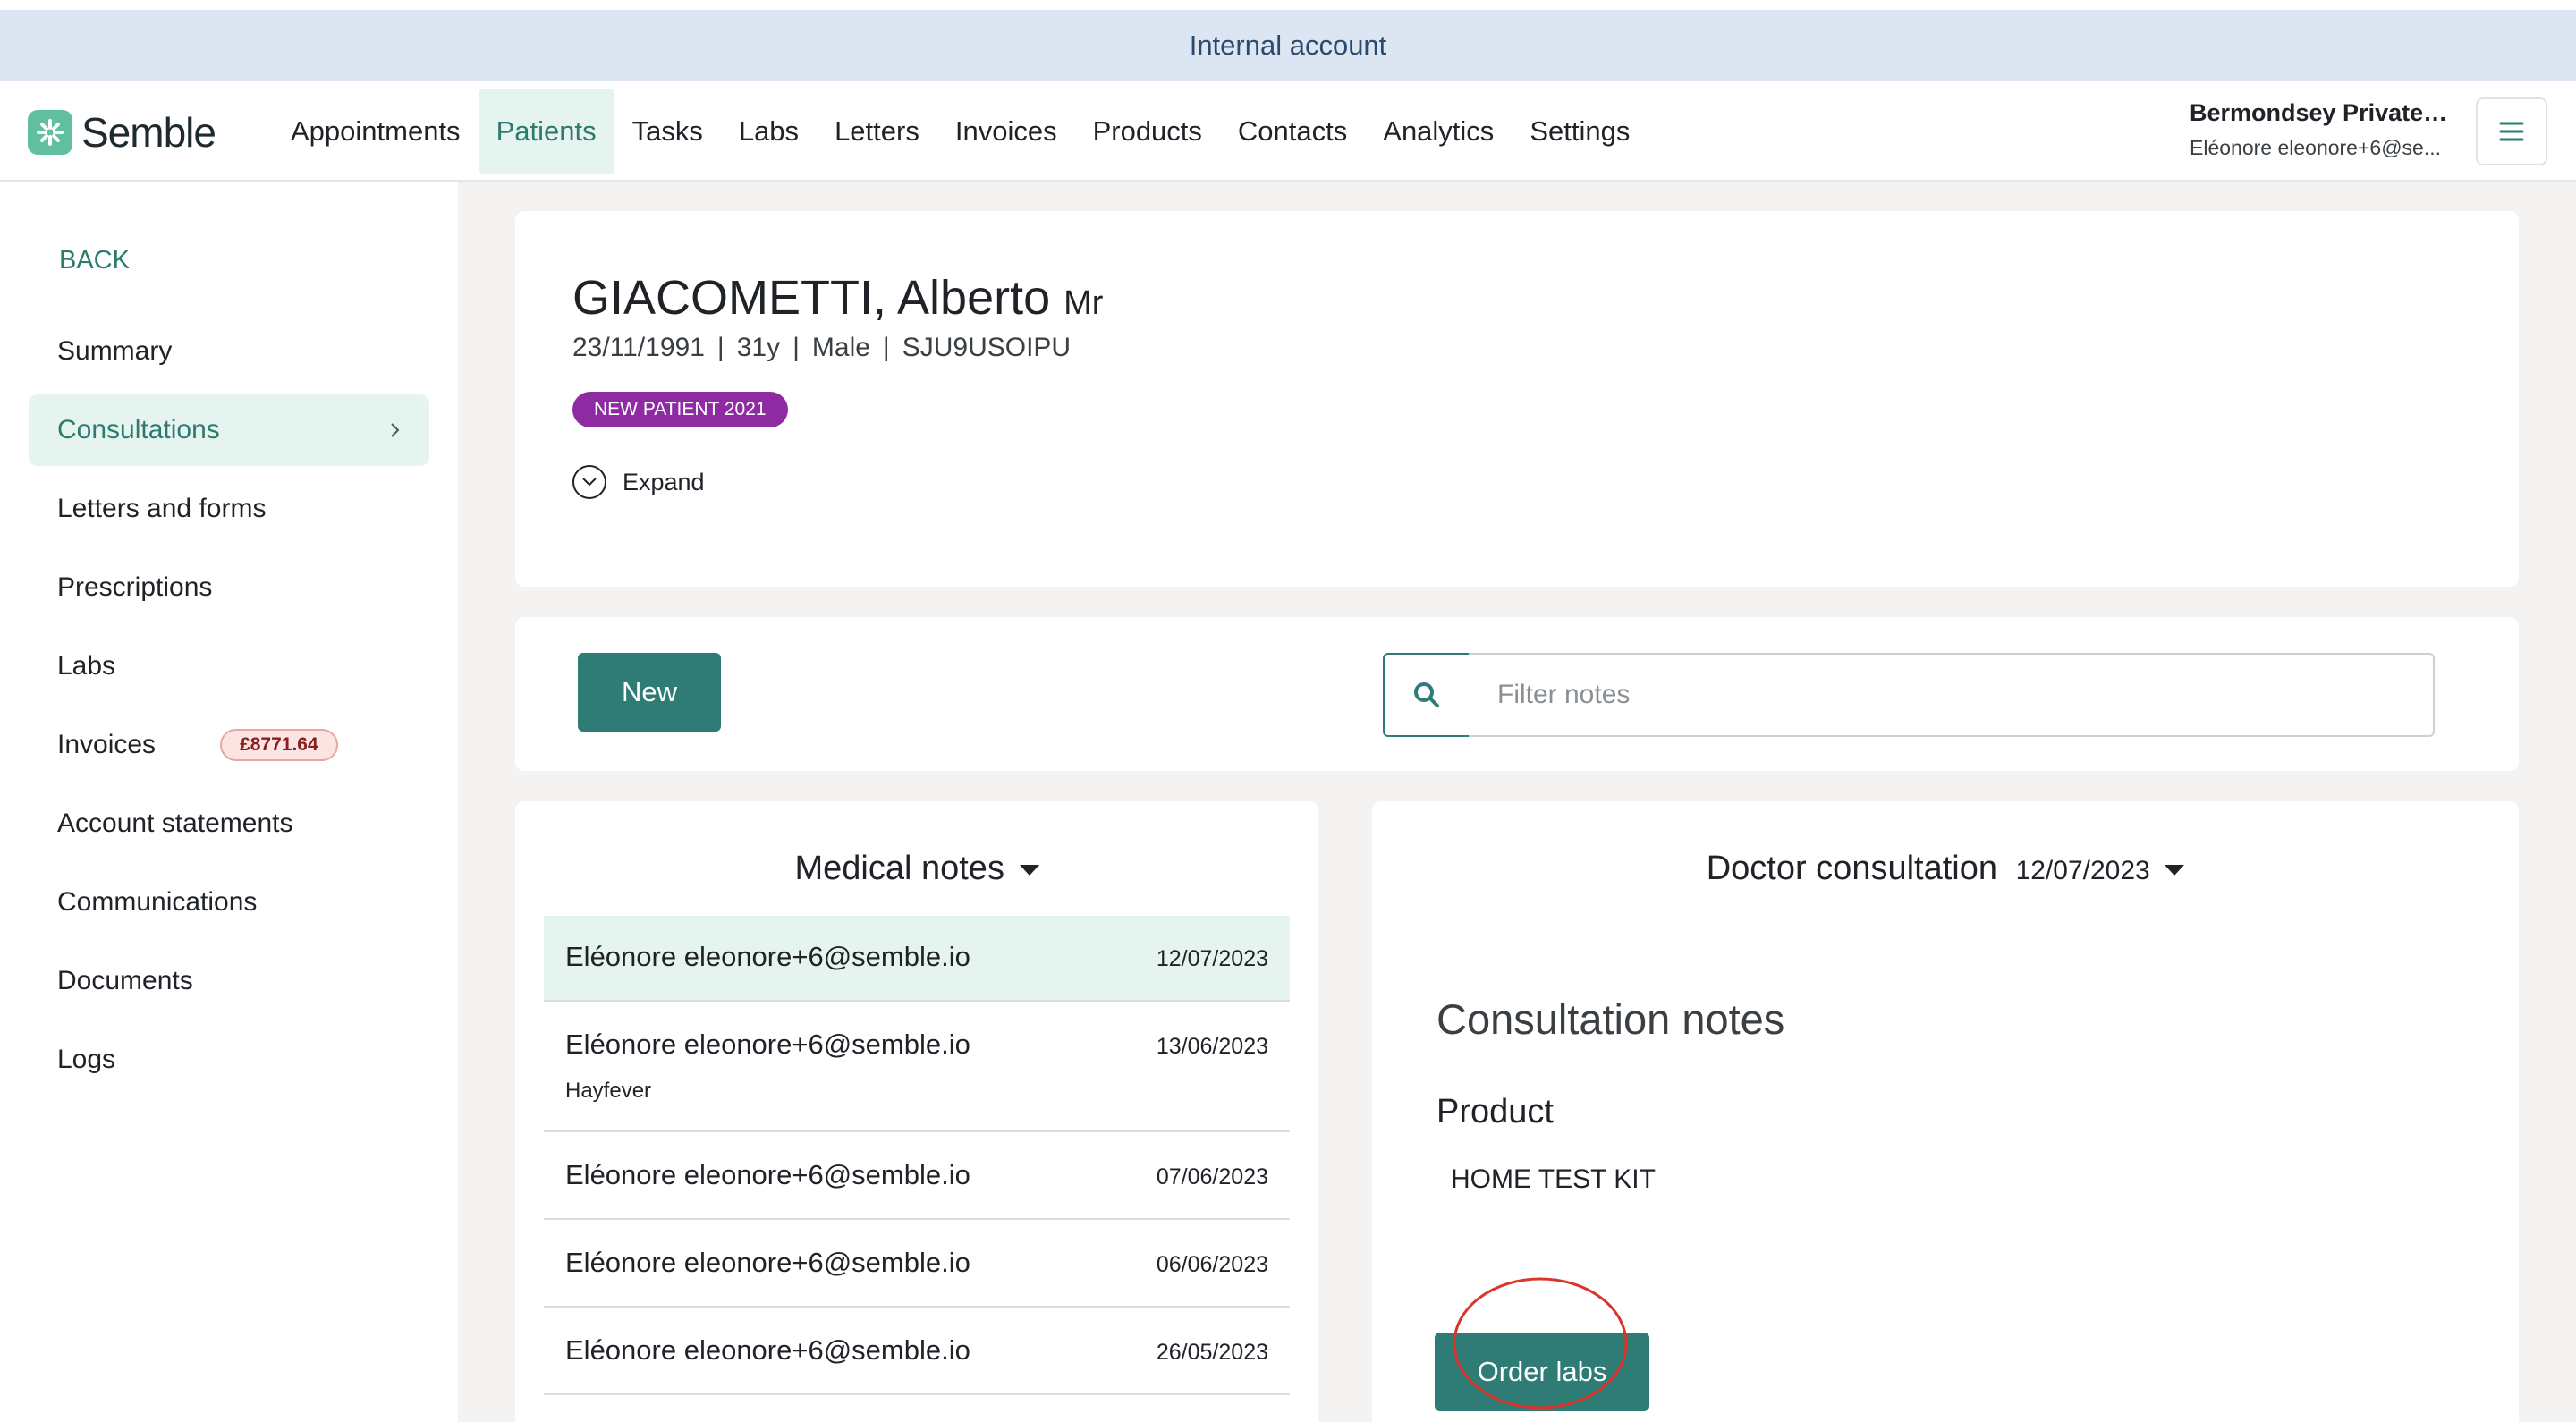 The image size is (2576, 1422). I want to click on sidebar-item-label: Invoices, so click(107, 744).